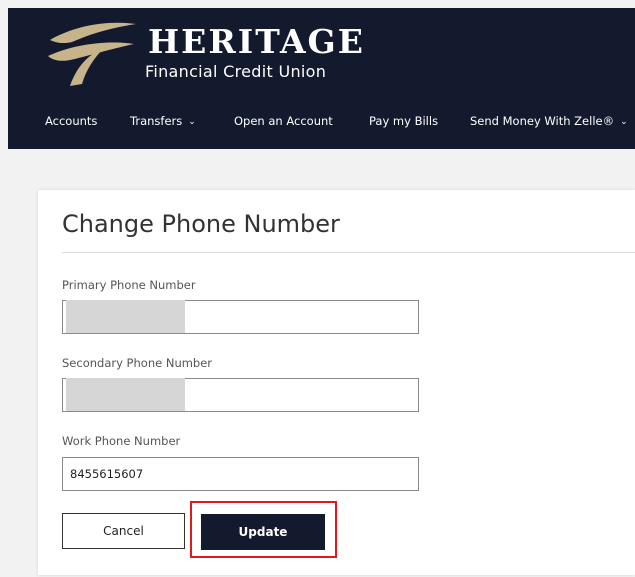 The width and height of the screenshot is (635, 577). Describe the element at coordinates (137, 363) in the screenshot. I see `secondary-phone-label: Secondary Phone Number` at that location.